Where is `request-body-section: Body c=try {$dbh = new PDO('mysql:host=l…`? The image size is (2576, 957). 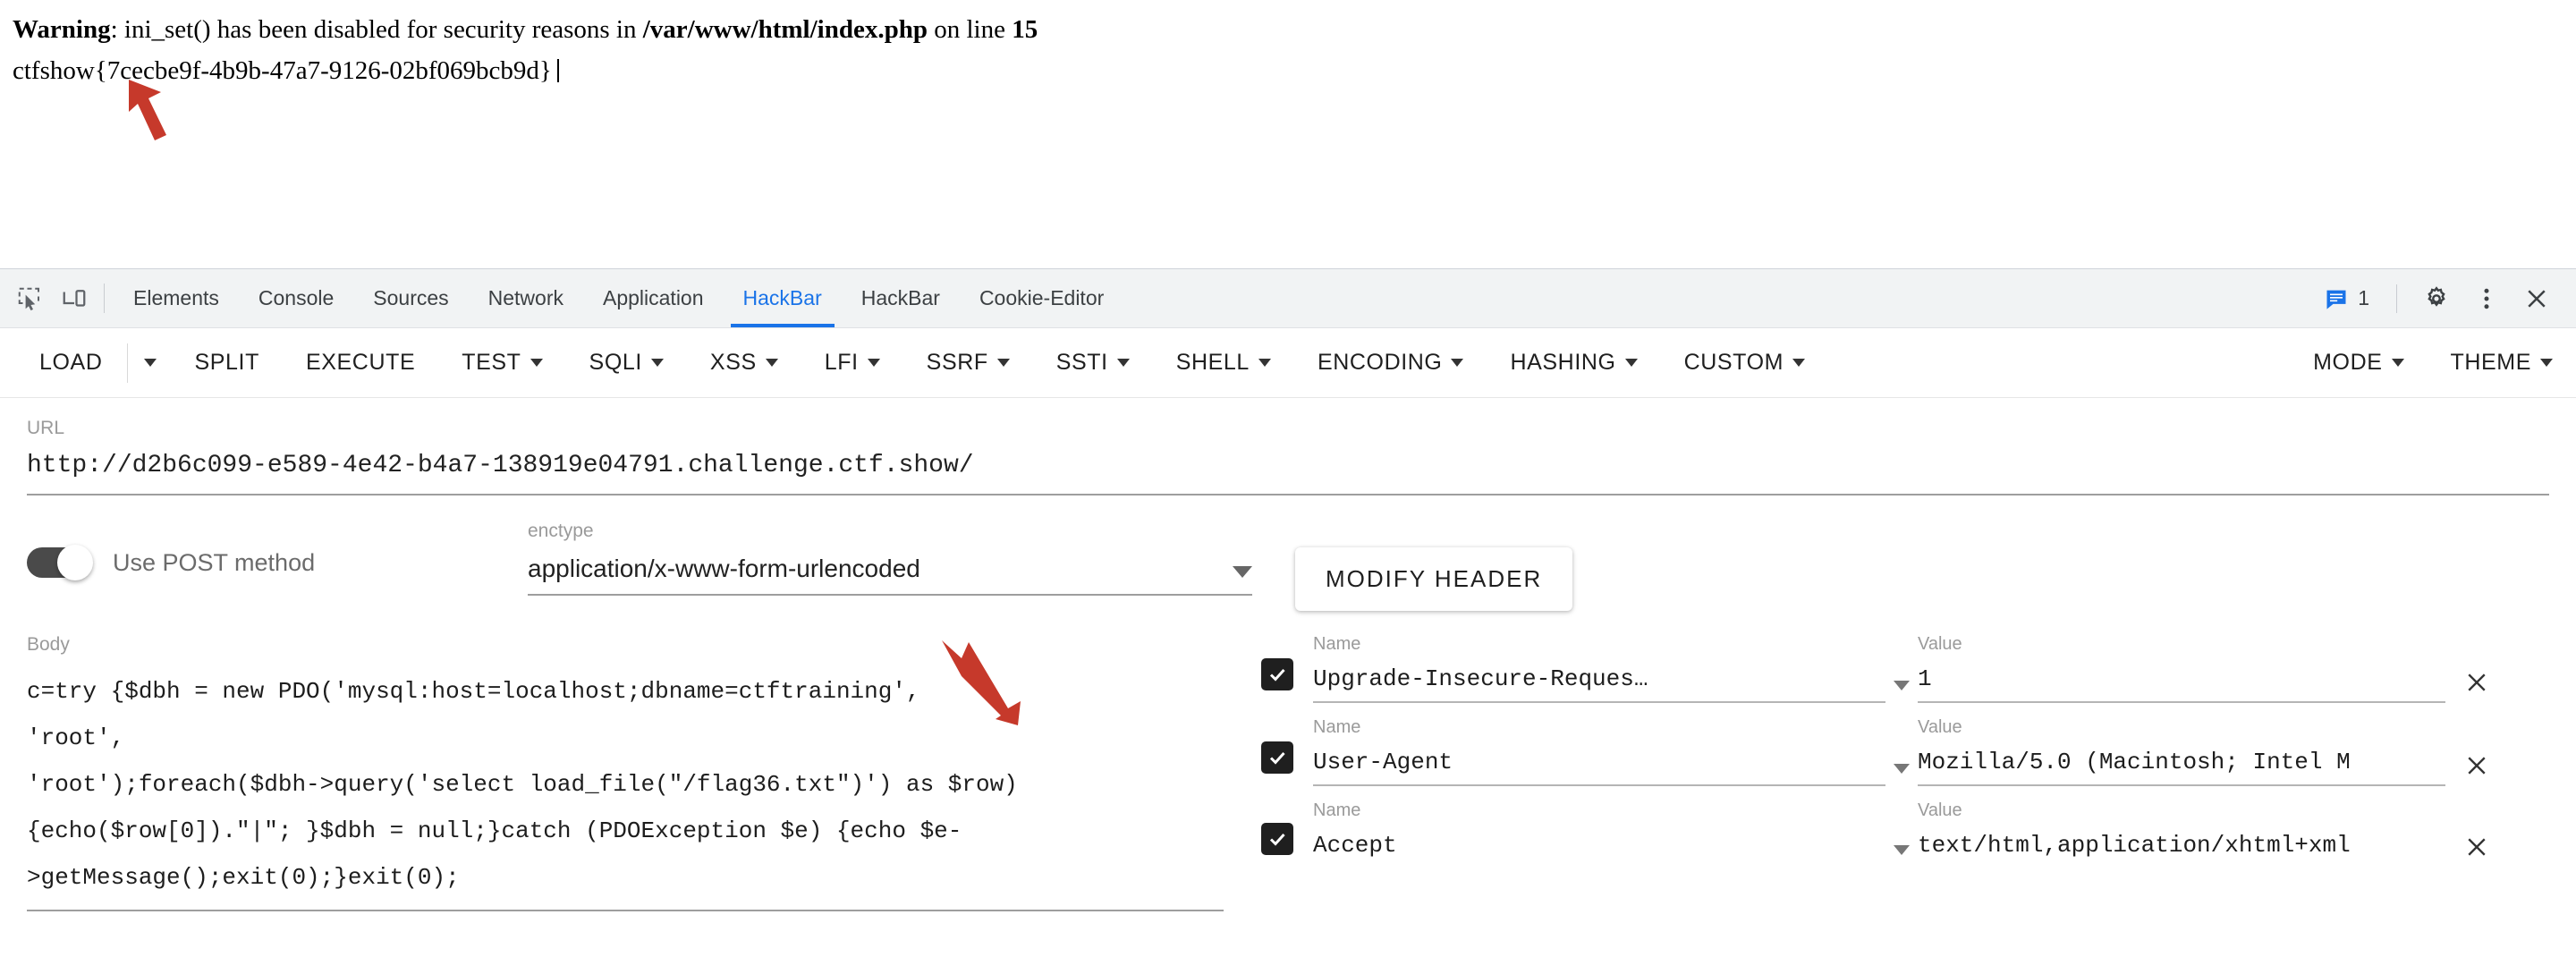
request-body-section: Body c=try {$dbh = new PDO('mysql:host=l… is located at coordinates (630, 772).